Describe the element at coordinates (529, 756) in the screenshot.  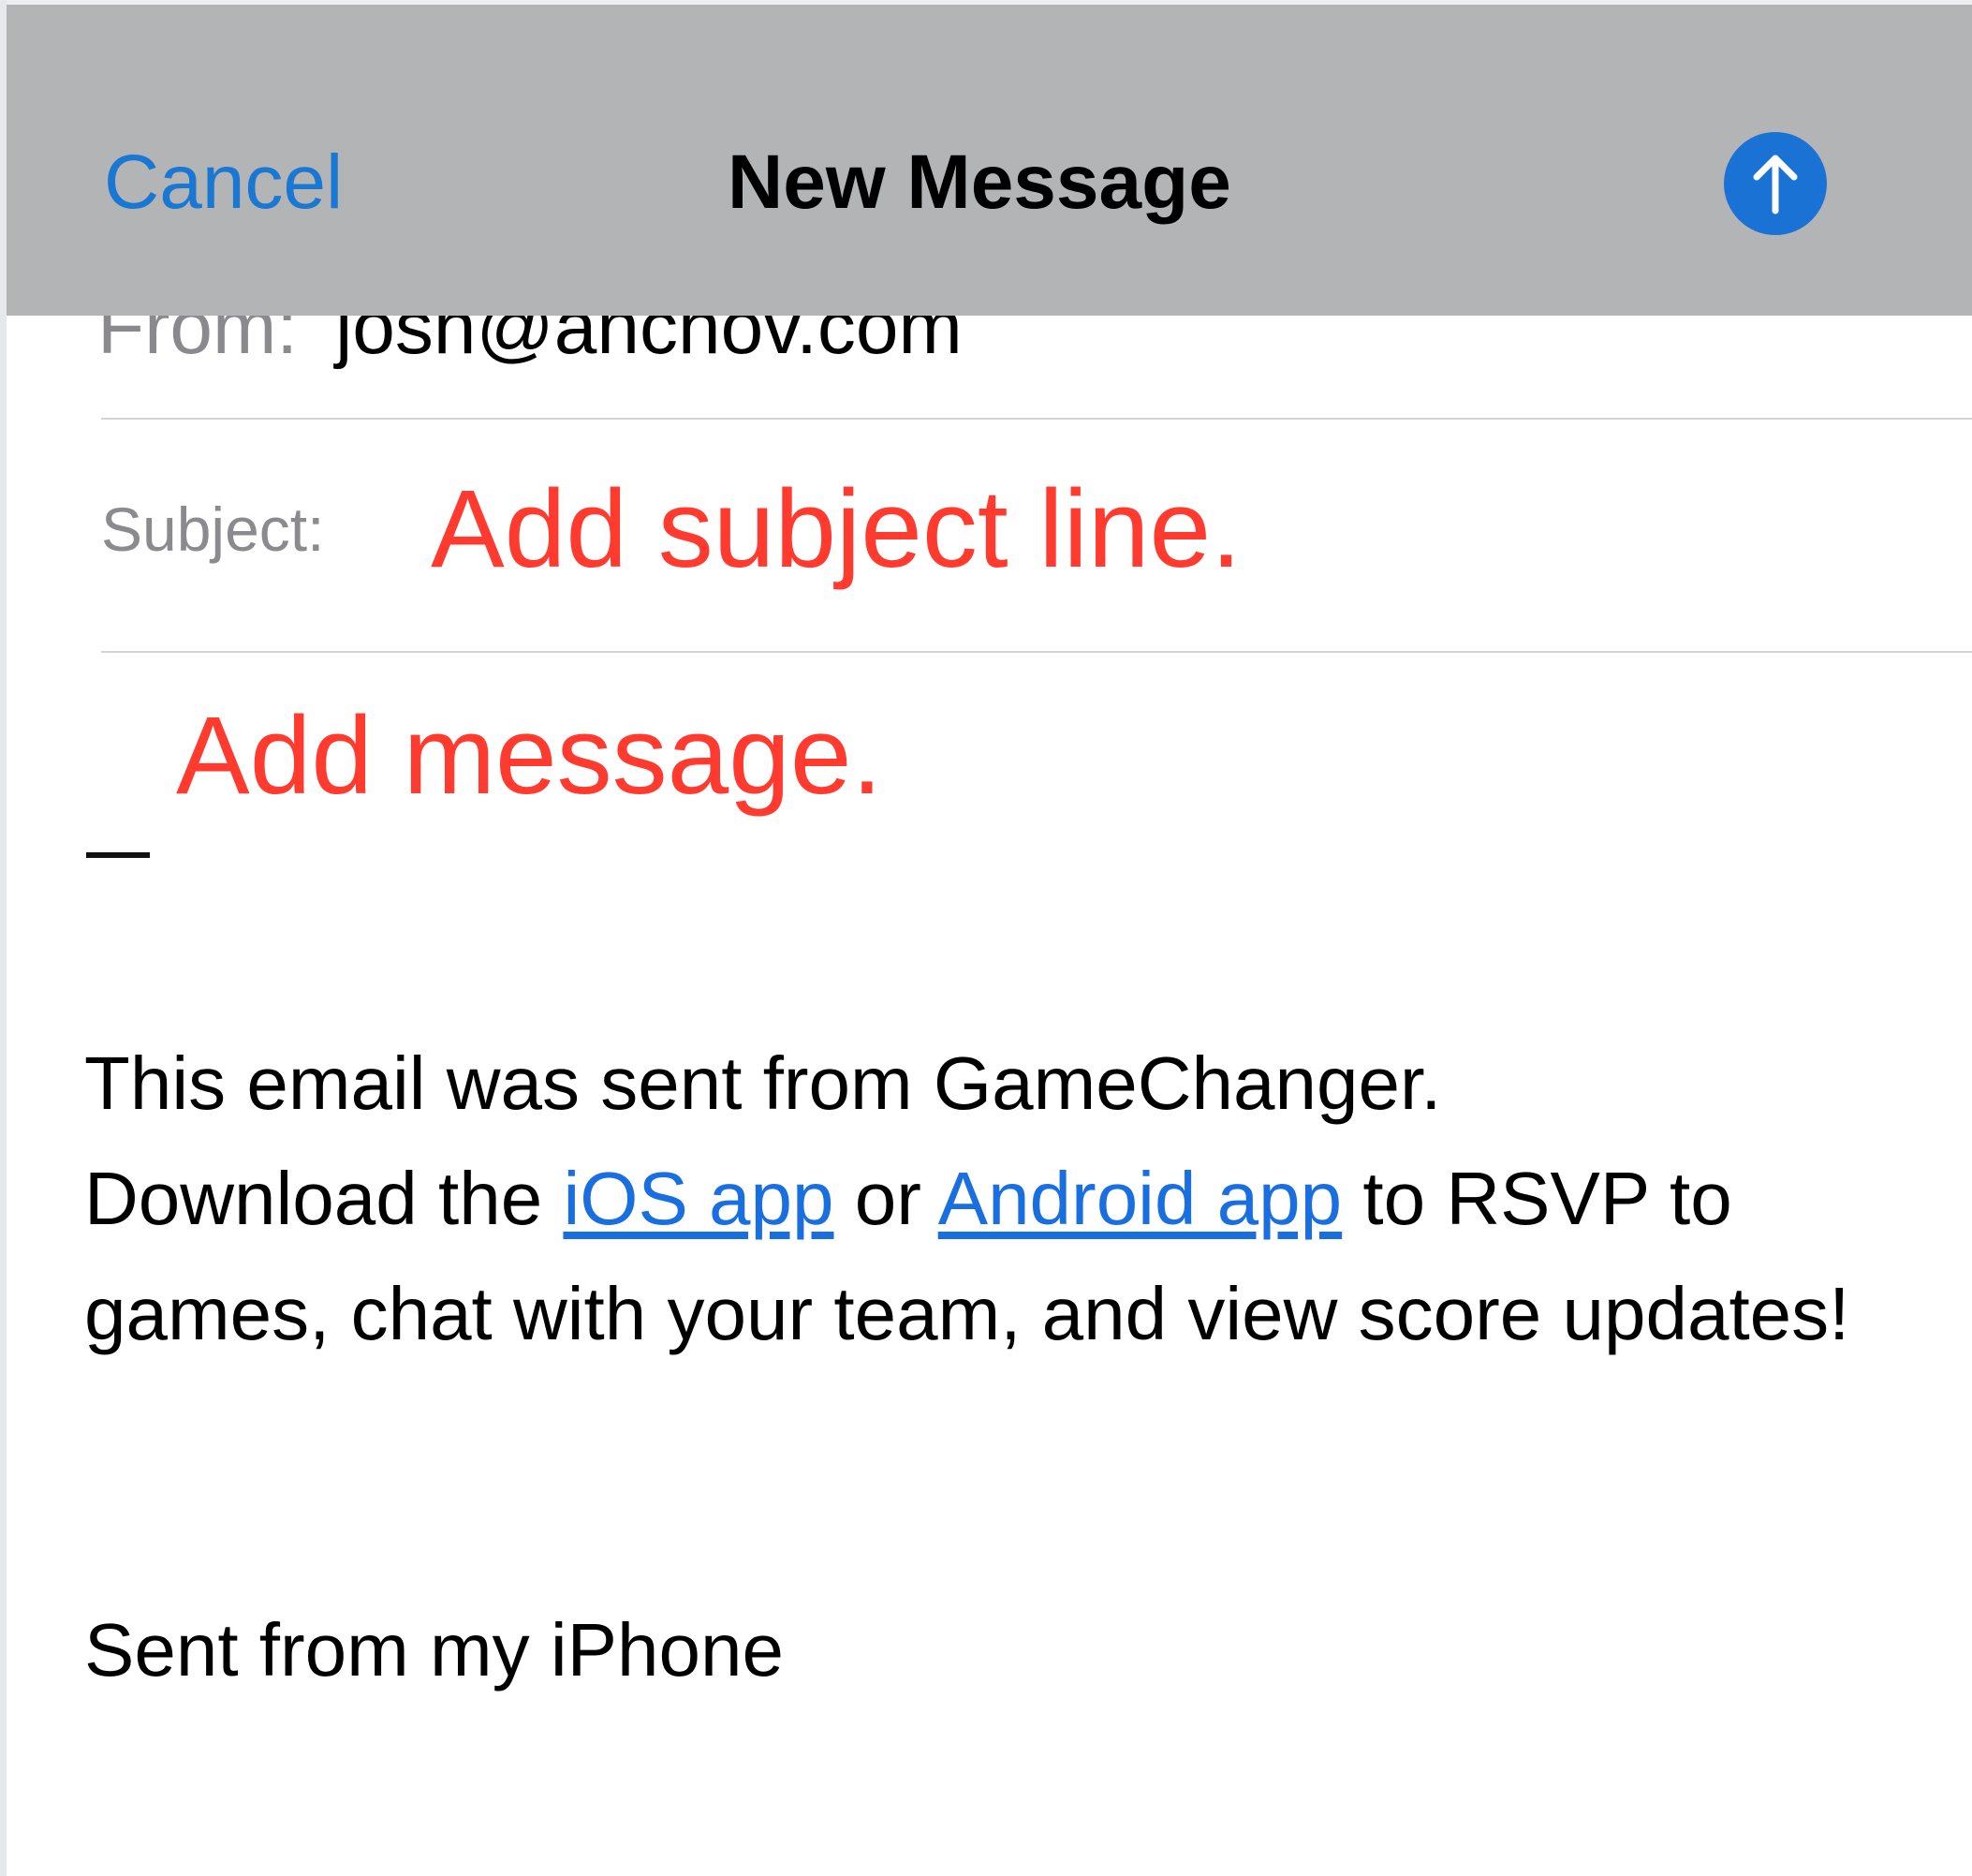
I see `message-body-input: Add message.` at that location.